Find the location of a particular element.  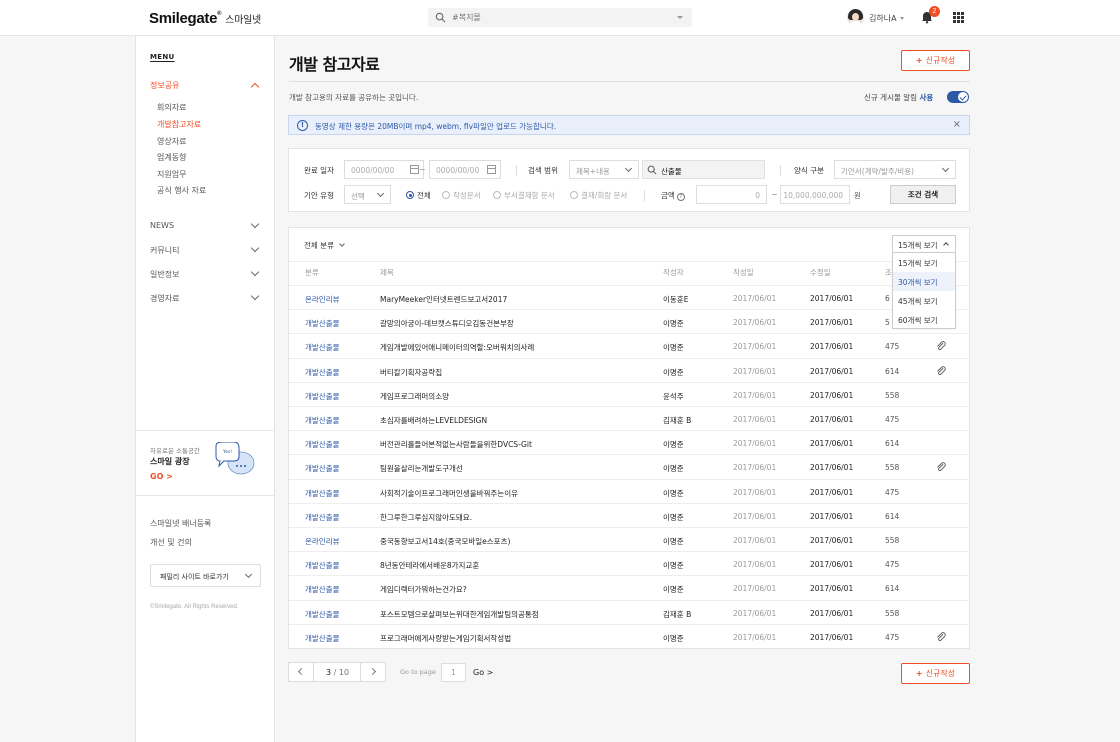

row-title: MaryMeeker인터넷트렌드보고서2017 is located at coordinates (443, 299).